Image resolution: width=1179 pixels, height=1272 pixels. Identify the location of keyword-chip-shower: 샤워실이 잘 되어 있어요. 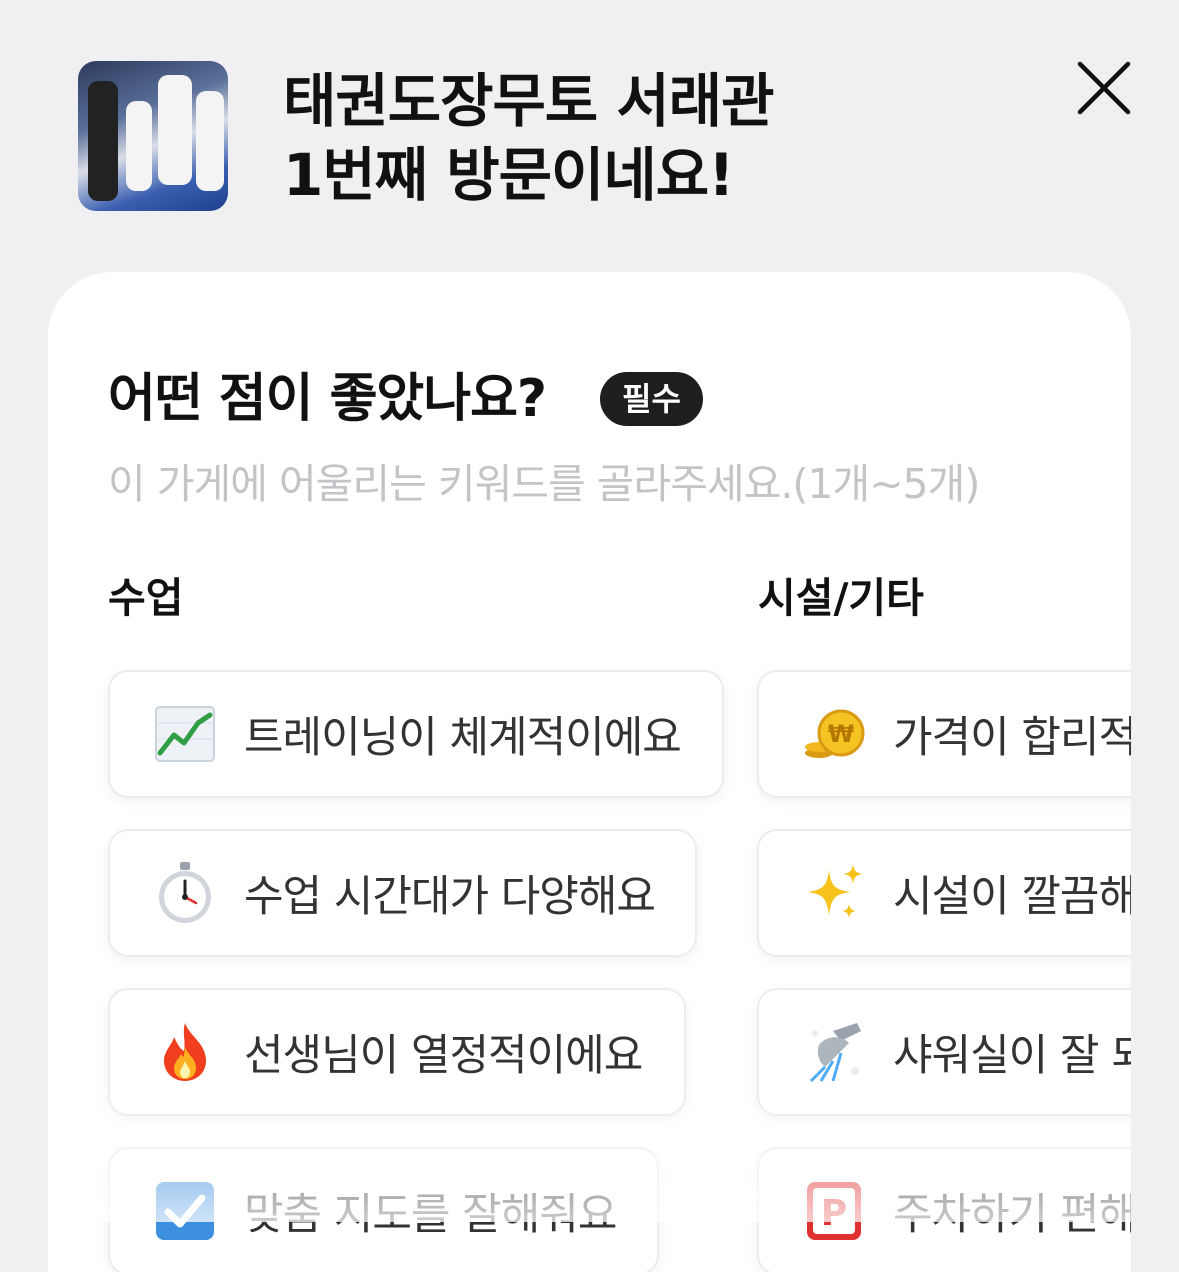
(944, 1052).